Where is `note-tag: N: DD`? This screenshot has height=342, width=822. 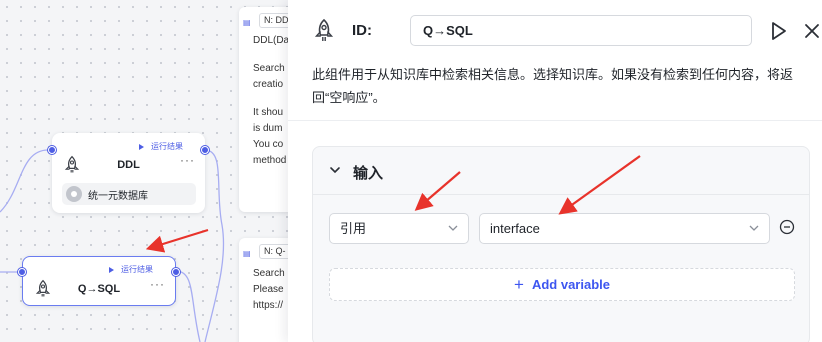
note-tag: N: DD is located at coordinates (273, 20).